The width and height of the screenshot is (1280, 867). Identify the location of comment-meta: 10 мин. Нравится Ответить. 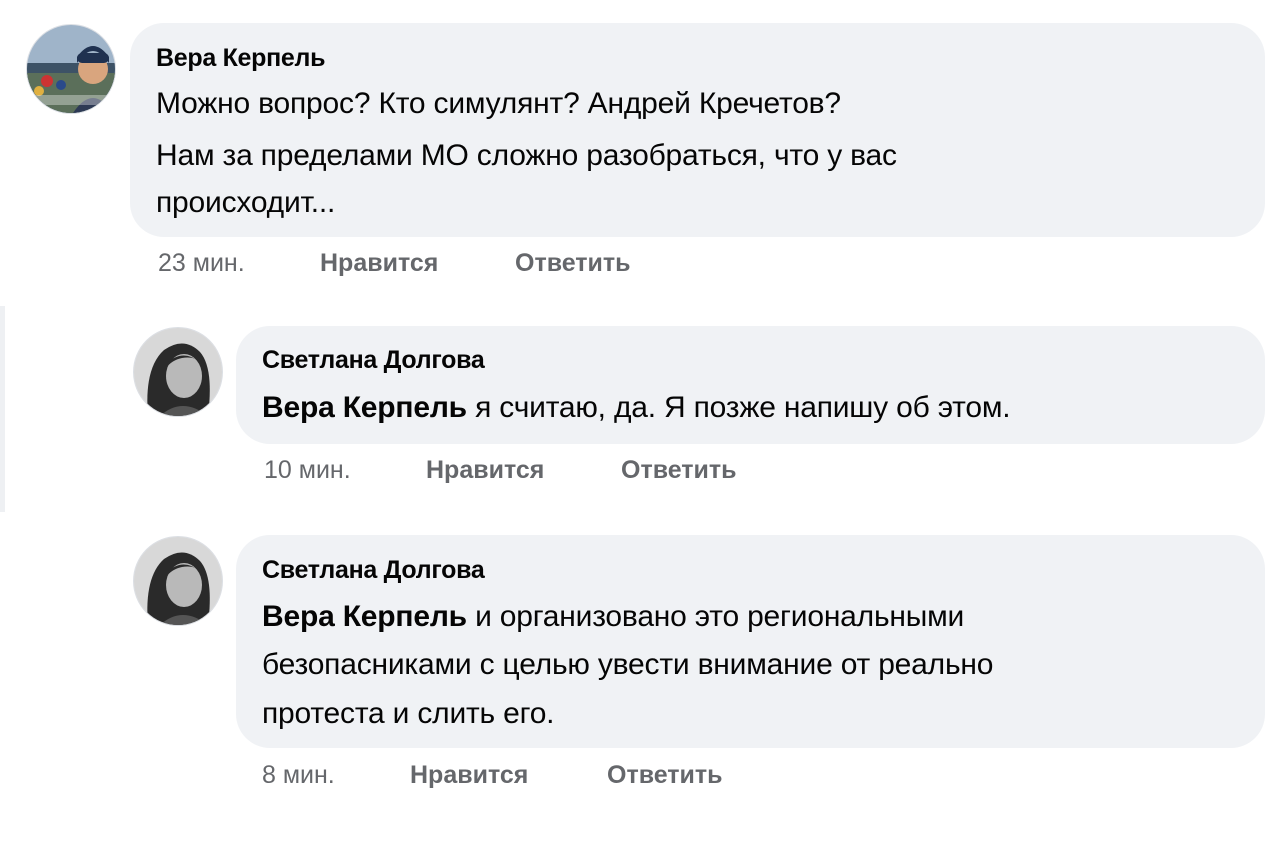
(500, 470).